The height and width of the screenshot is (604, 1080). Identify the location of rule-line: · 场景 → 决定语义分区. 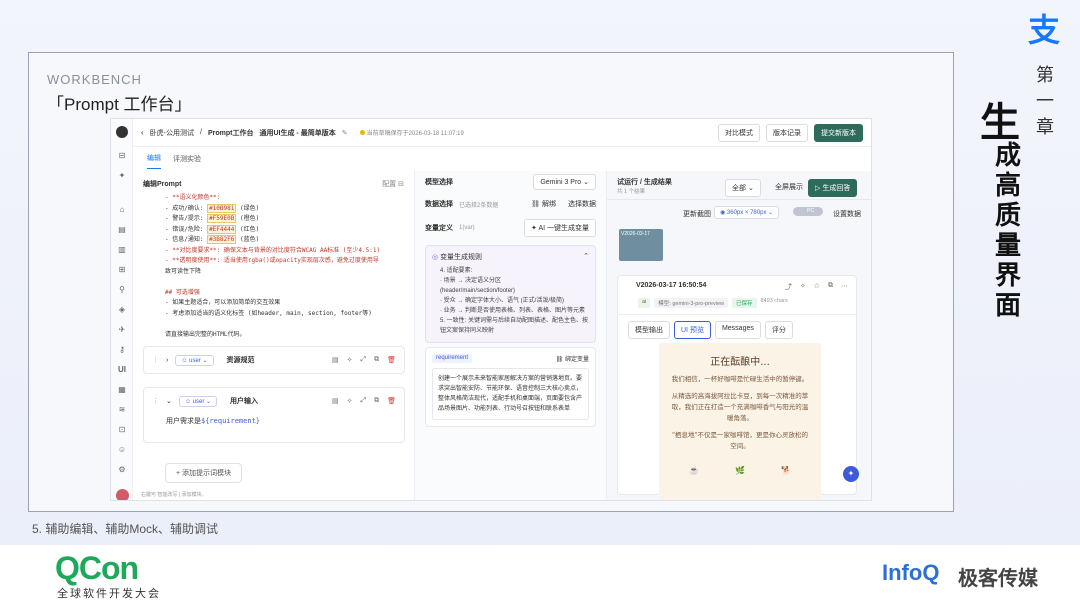
(470, 281).